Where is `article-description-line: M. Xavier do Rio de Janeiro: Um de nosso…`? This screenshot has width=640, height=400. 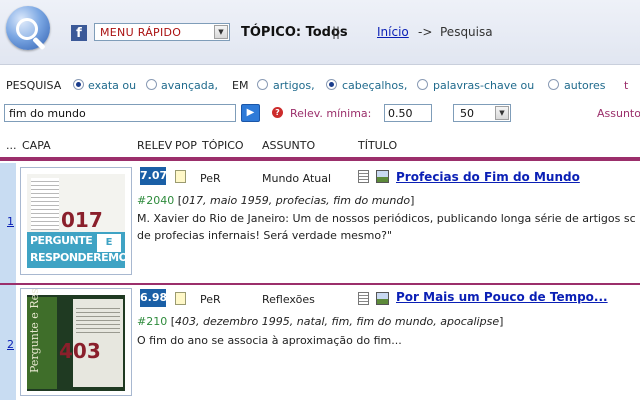
article-description-line: M. Xavier do Rio de Janeiro: Um de nosso… is located at coordinates (386, 218).